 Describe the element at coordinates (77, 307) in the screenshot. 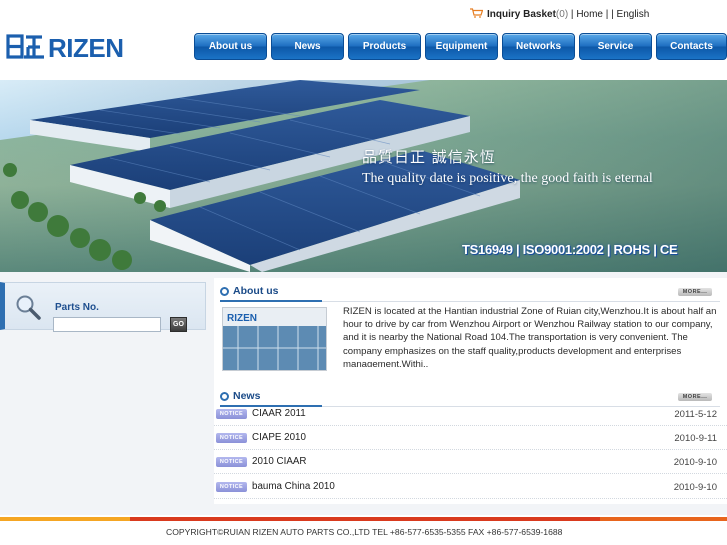

I see `parts-no-label: Parts No.` at that location.